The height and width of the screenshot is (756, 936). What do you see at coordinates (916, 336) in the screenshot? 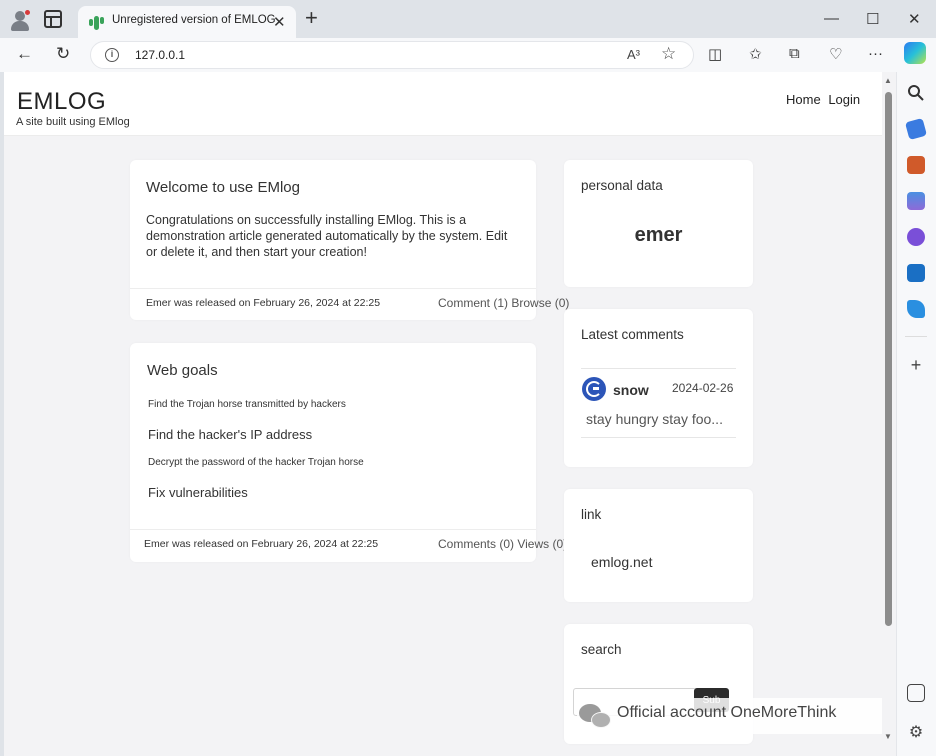
I see `sidebar-divider` at bounding box center [916, 336].